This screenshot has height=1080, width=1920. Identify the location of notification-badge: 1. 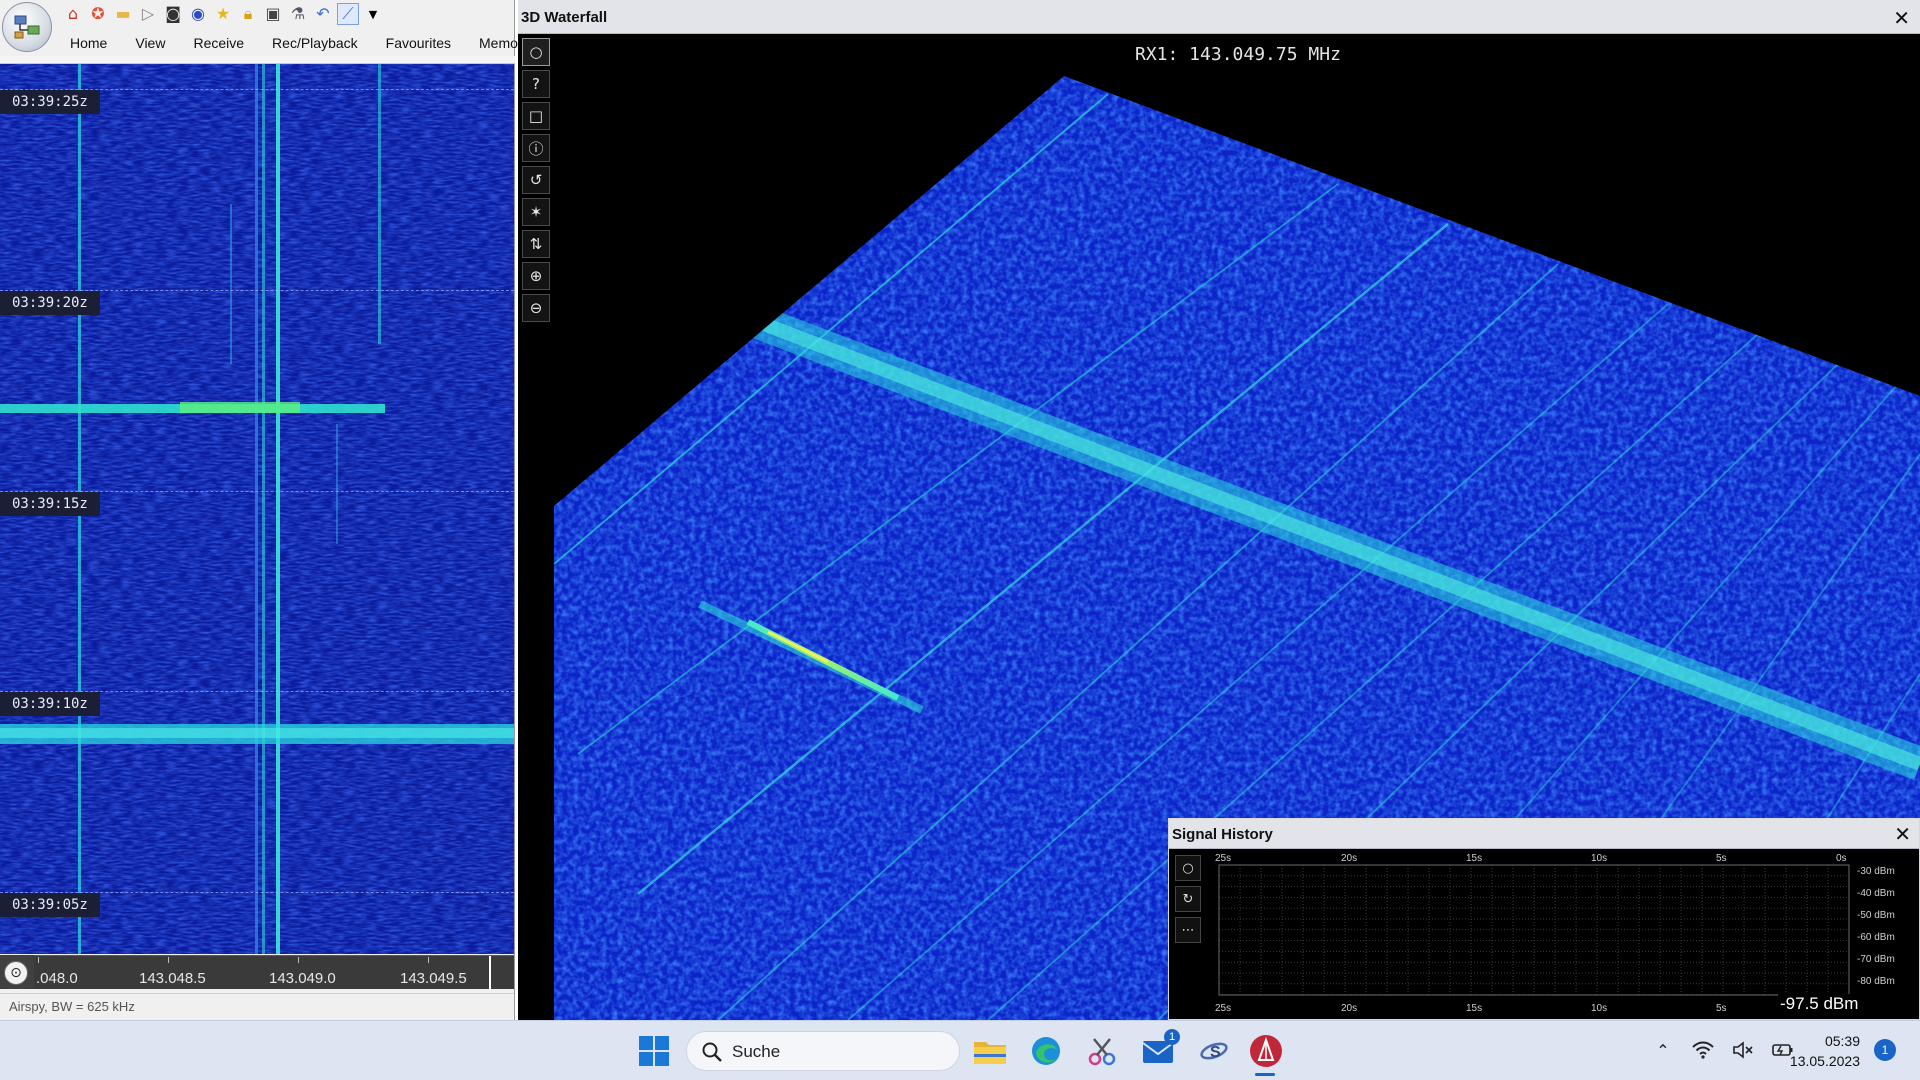
(1885, 1050).